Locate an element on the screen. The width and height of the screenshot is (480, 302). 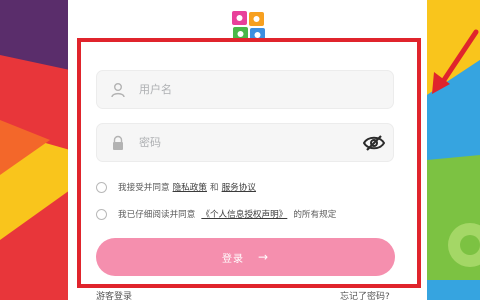
red-arrow-icon is located at coordinates (455, 61).